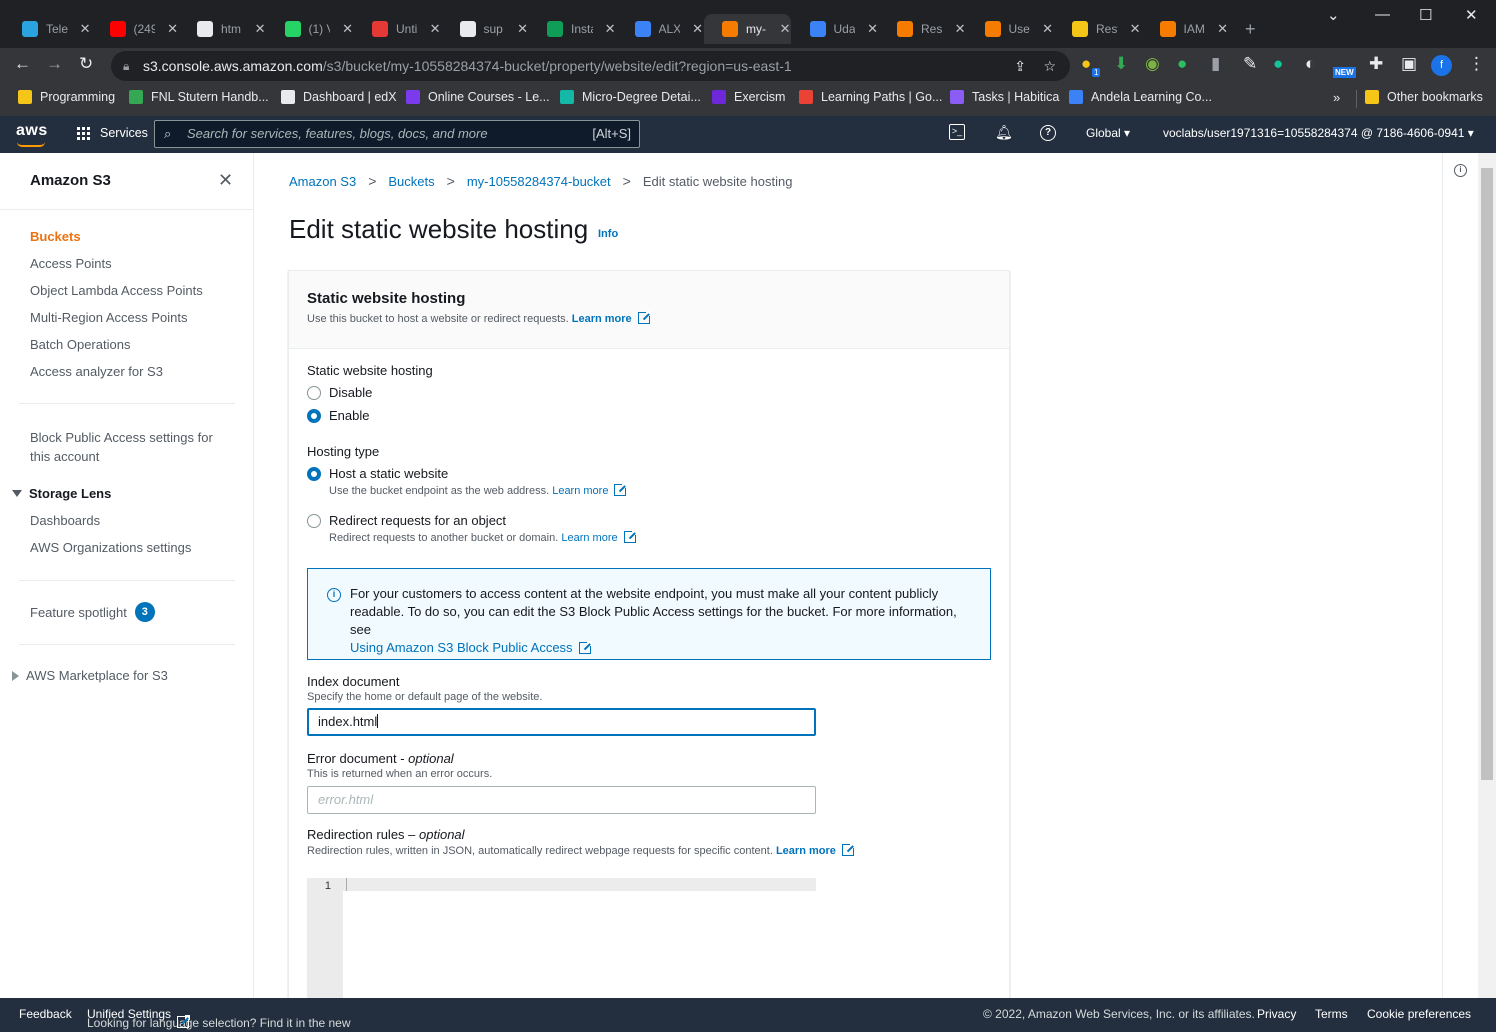  What do you see at coordinates (1333, 15) in the screenshot?
I see `tab-search-icon: ⌄` at bounding box center [1333, 15].